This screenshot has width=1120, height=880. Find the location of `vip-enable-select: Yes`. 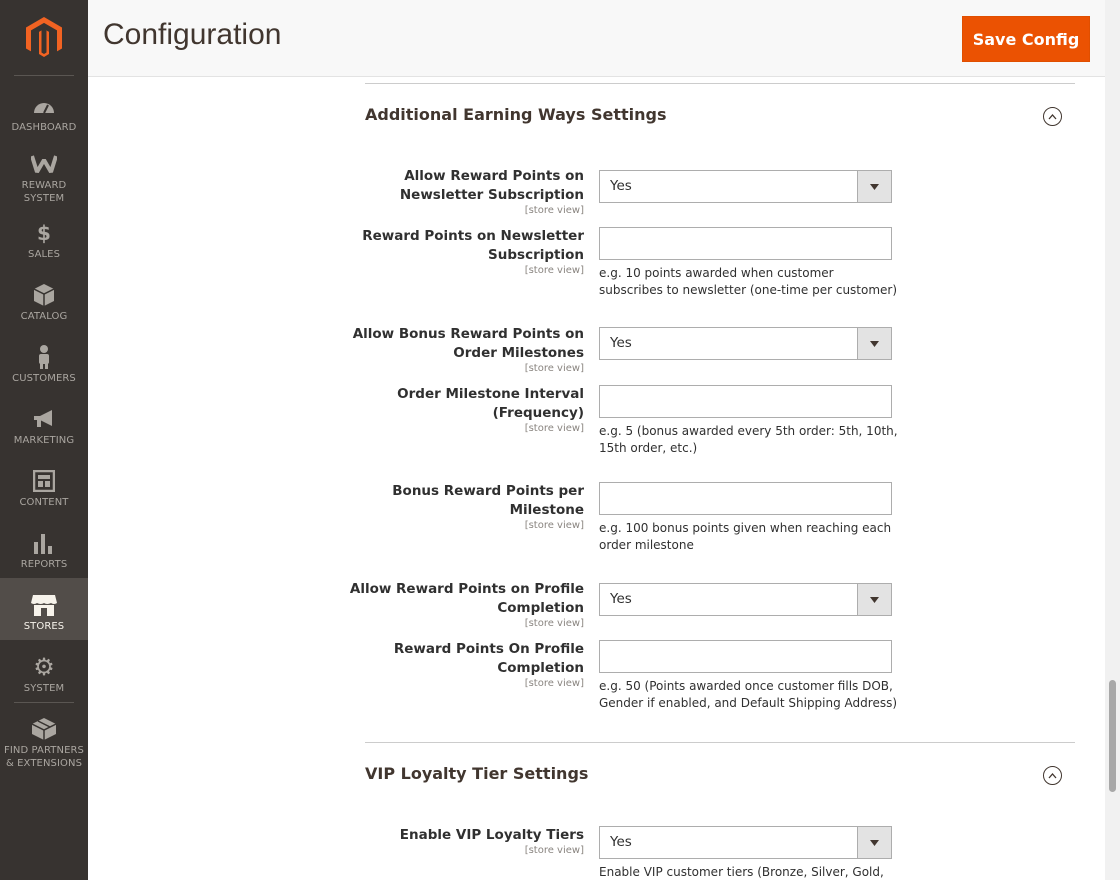

vip-enable-select: Yes is located at coordinates (745, 842).